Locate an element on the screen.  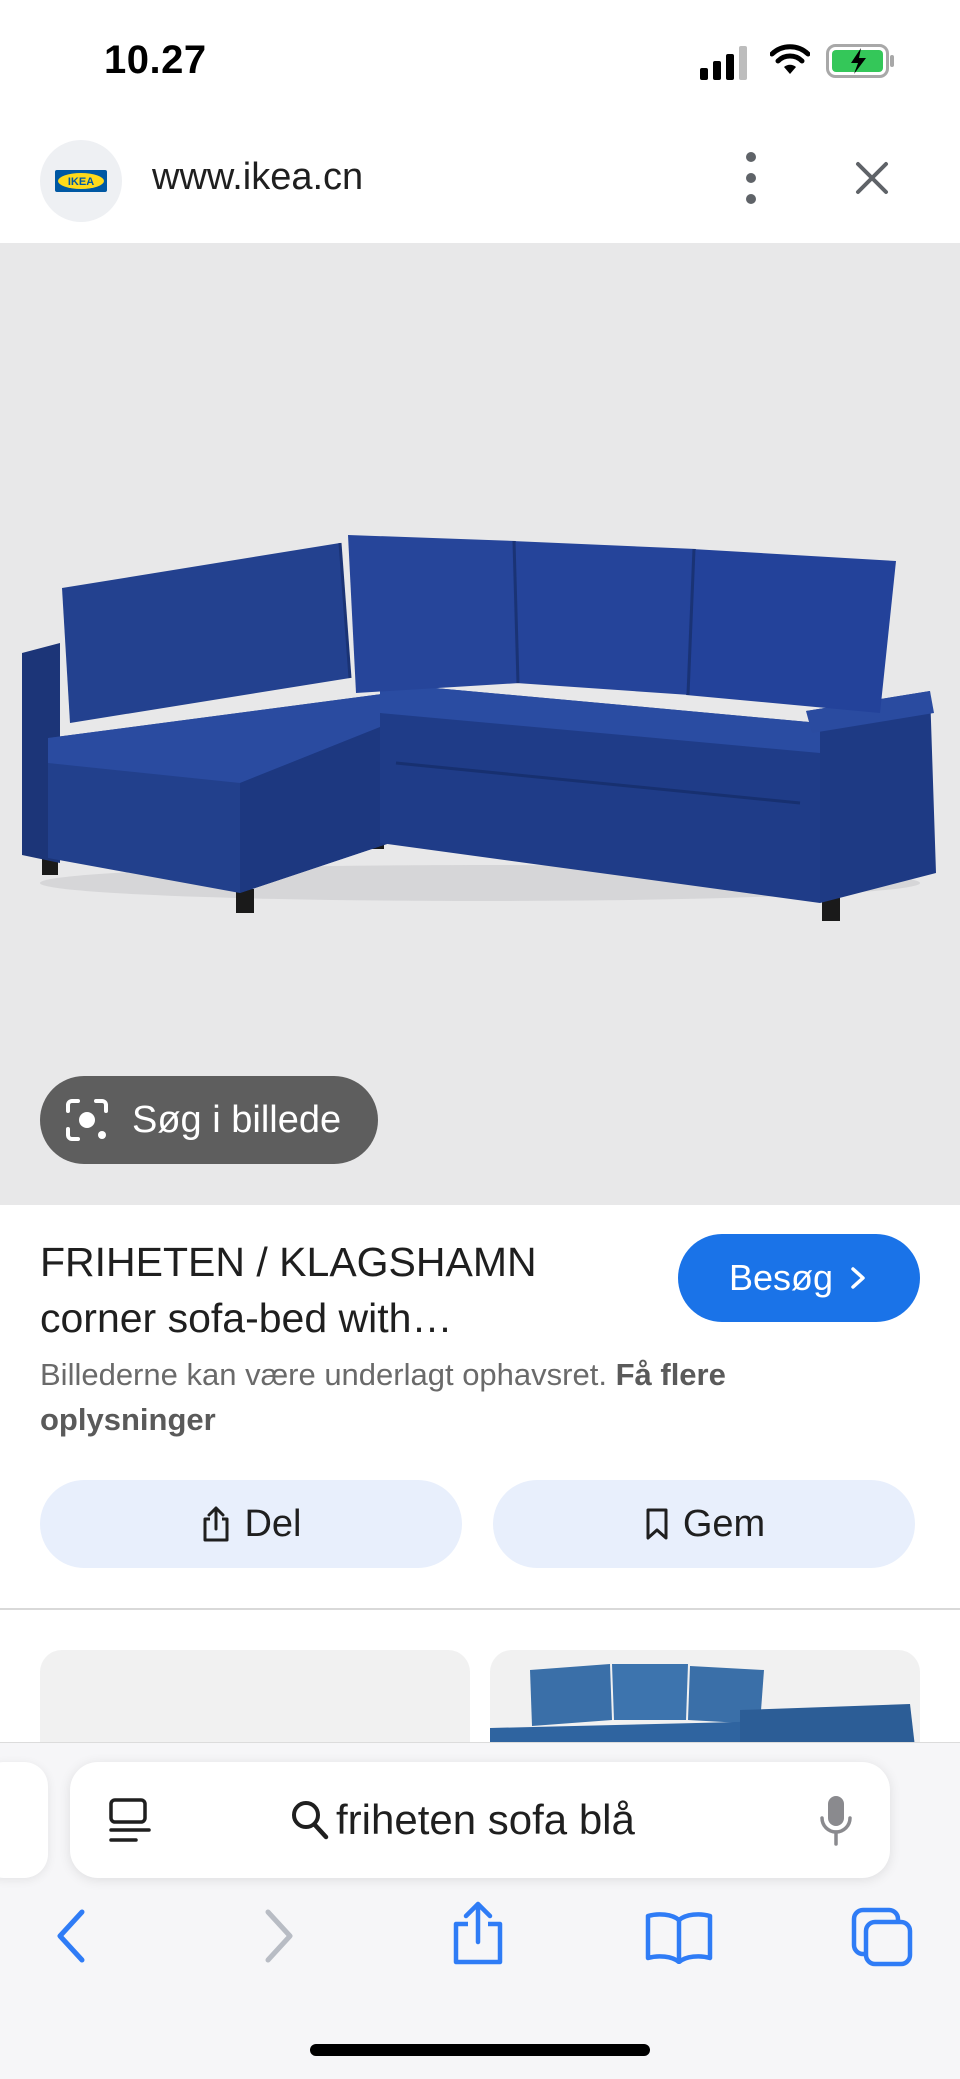
save-button: Gem is located at coordinates (704, 1524).